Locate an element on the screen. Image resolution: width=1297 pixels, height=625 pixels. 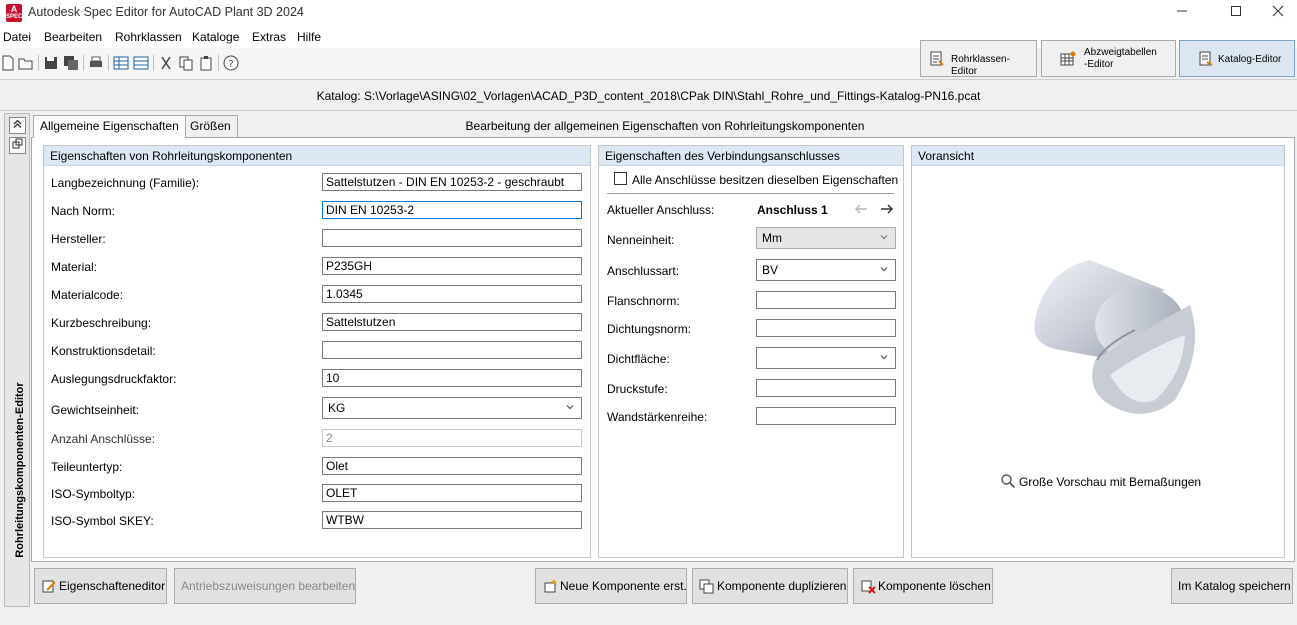
collapse-up-button is located at coordinates (17, 125).